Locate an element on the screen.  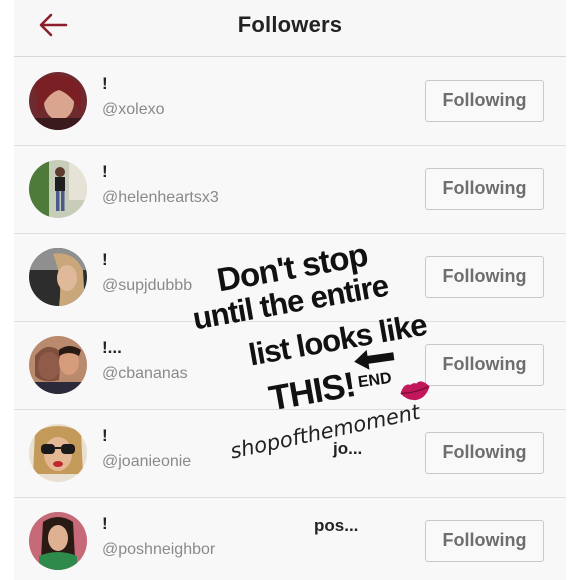
list-item: ! @helenheartsx3 Following is located at coordinates (290, 190).